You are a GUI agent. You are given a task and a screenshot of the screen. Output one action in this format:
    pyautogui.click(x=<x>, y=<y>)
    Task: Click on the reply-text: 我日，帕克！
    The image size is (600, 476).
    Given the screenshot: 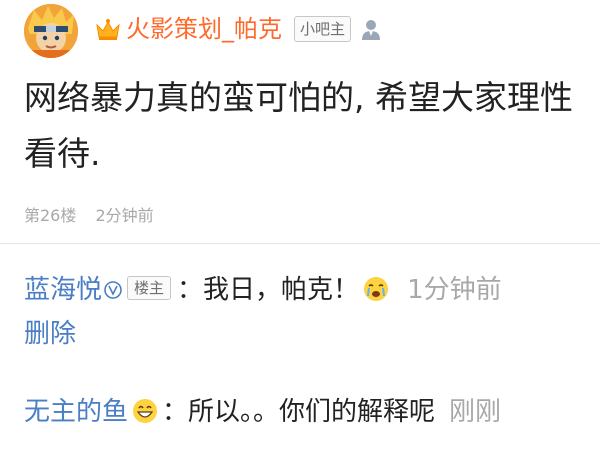 What is the action you would take?
    pyautogui.click(x=281, y=290)
    